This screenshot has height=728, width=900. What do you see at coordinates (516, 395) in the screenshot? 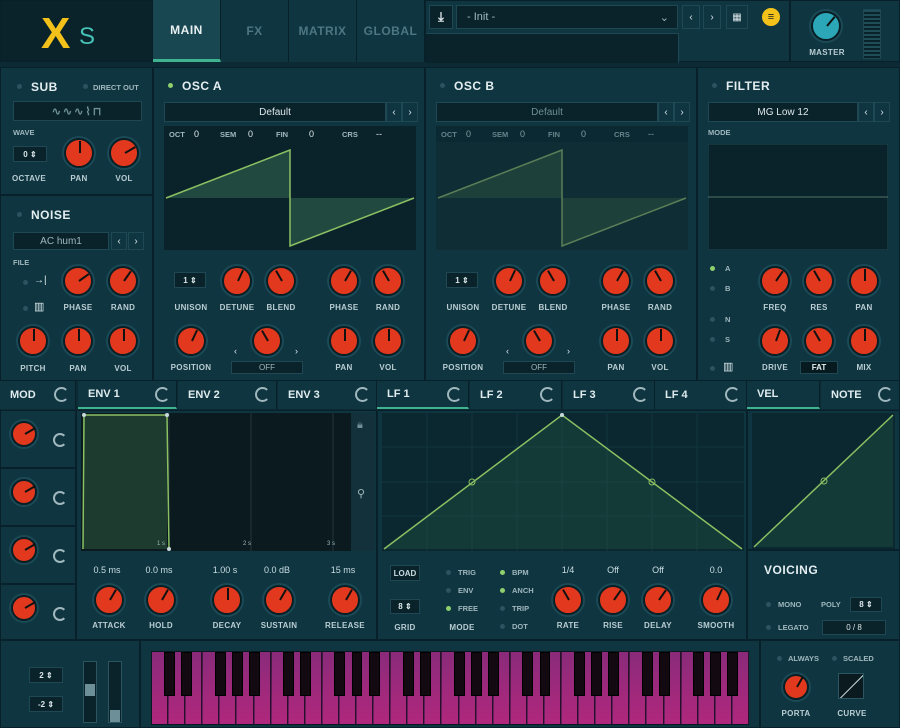
I see `tab-lf2: LF 2` at bounding box center [516, 395].